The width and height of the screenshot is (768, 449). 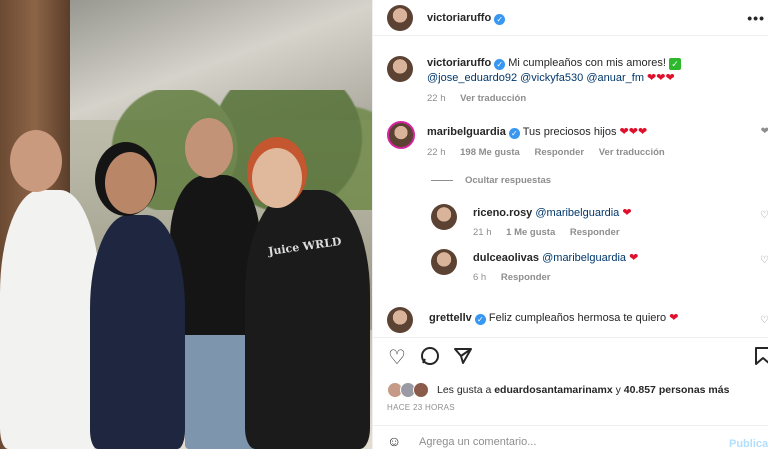 I want to click on hide-replies-button: Ocultar respuestas, so click(x=491, y=180).